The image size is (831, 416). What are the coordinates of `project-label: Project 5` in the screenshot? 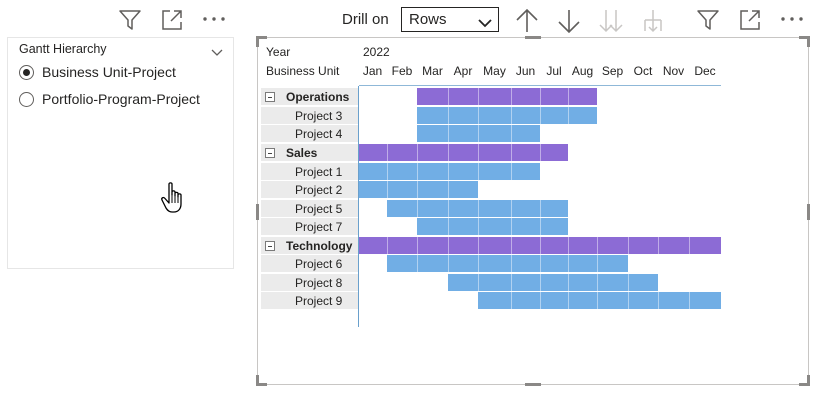 It's located at (319, 209).